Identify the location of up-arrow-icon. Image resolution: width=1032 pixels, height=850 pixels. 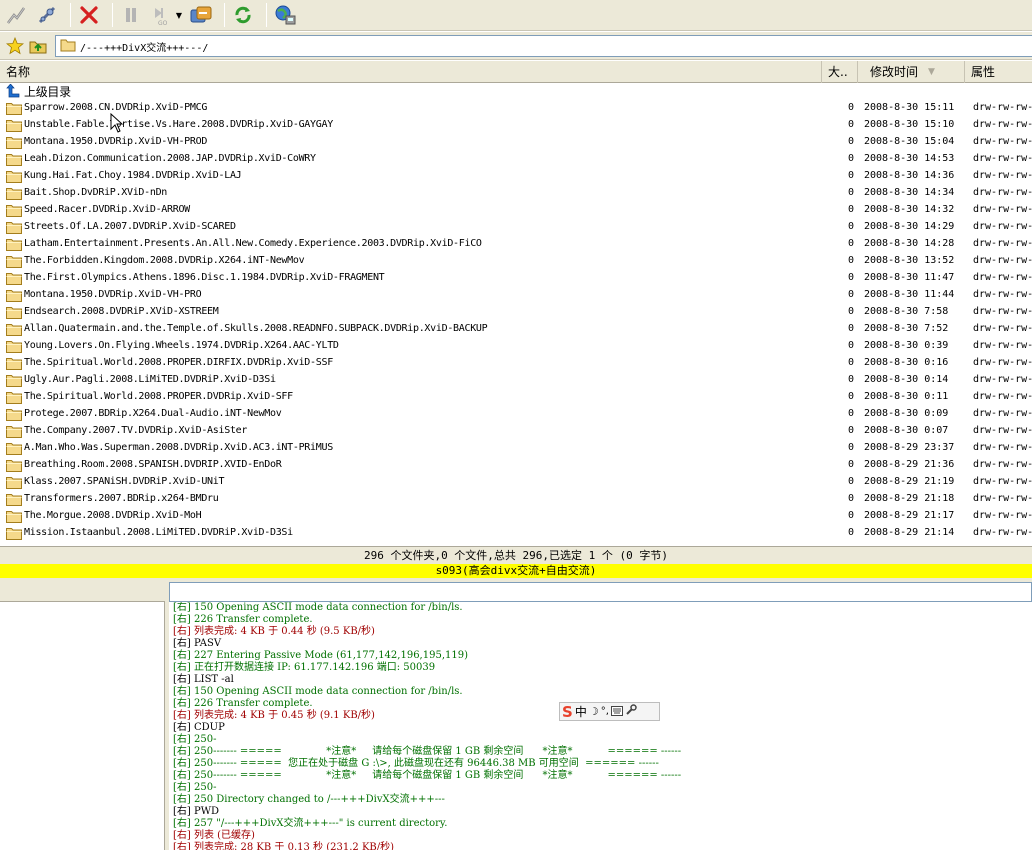
(13, 92).